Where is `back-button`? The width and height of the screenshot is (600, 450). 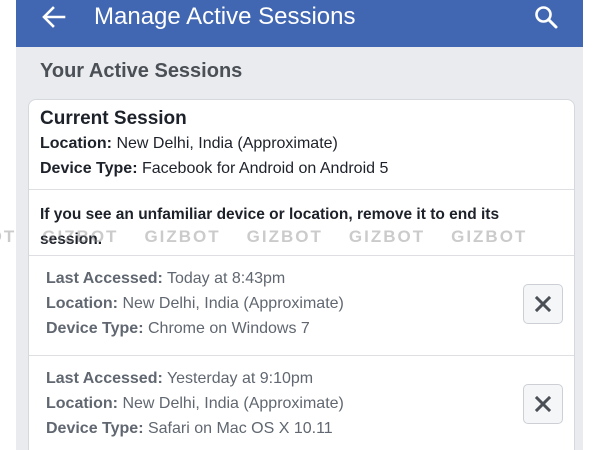
back-button is located at coordinates (54, 17).